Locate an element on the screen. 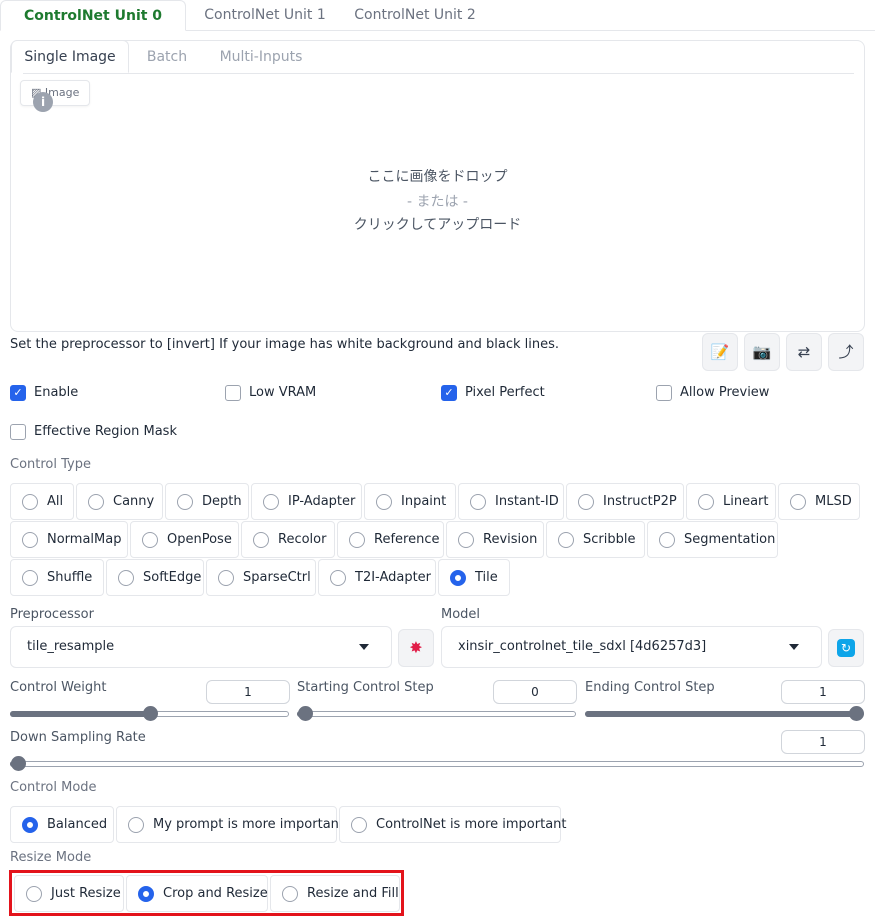 This screenshot has height=920, width=875. control-type-segmentation: Segmentation is located at coordinates (712, 539).